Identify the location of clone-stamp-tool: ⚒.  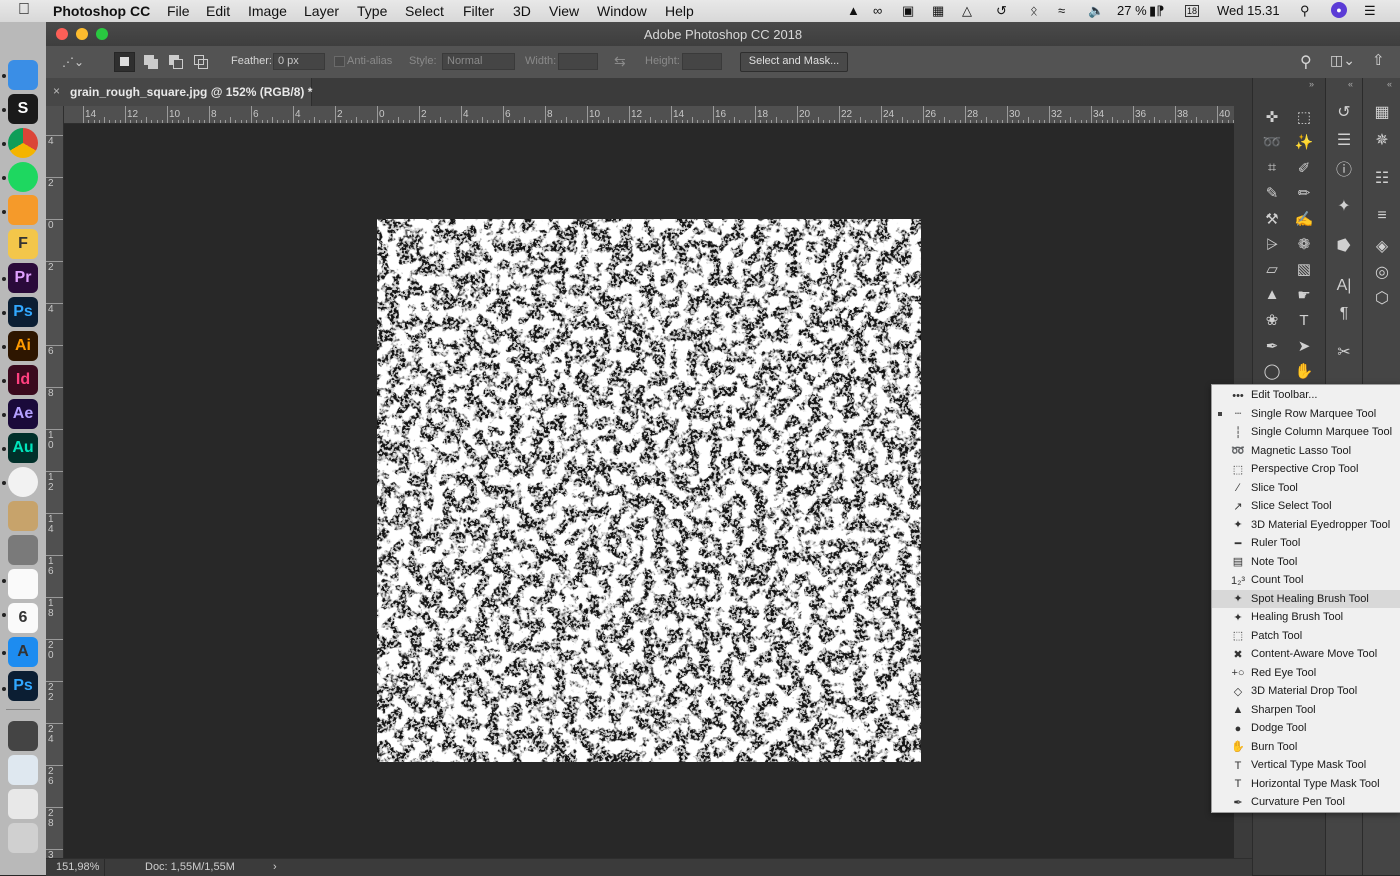
(1272, 219).